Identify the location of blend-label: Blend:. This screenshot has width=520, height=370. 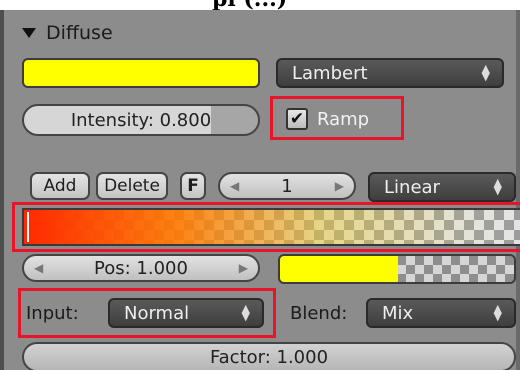
(319, 313).